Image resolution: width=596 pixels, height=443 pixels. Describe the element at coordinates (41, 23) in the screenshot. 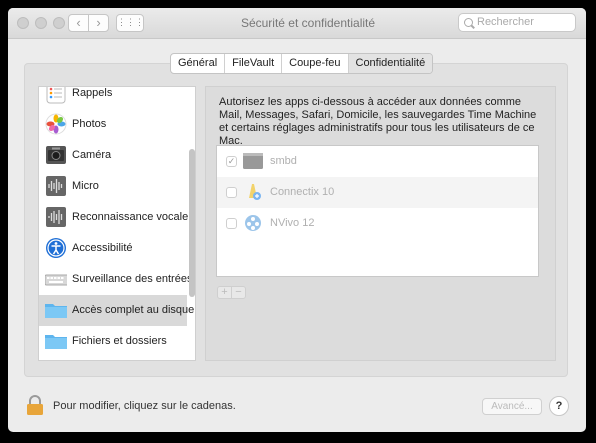

I see `minimize-window-button` at that location.